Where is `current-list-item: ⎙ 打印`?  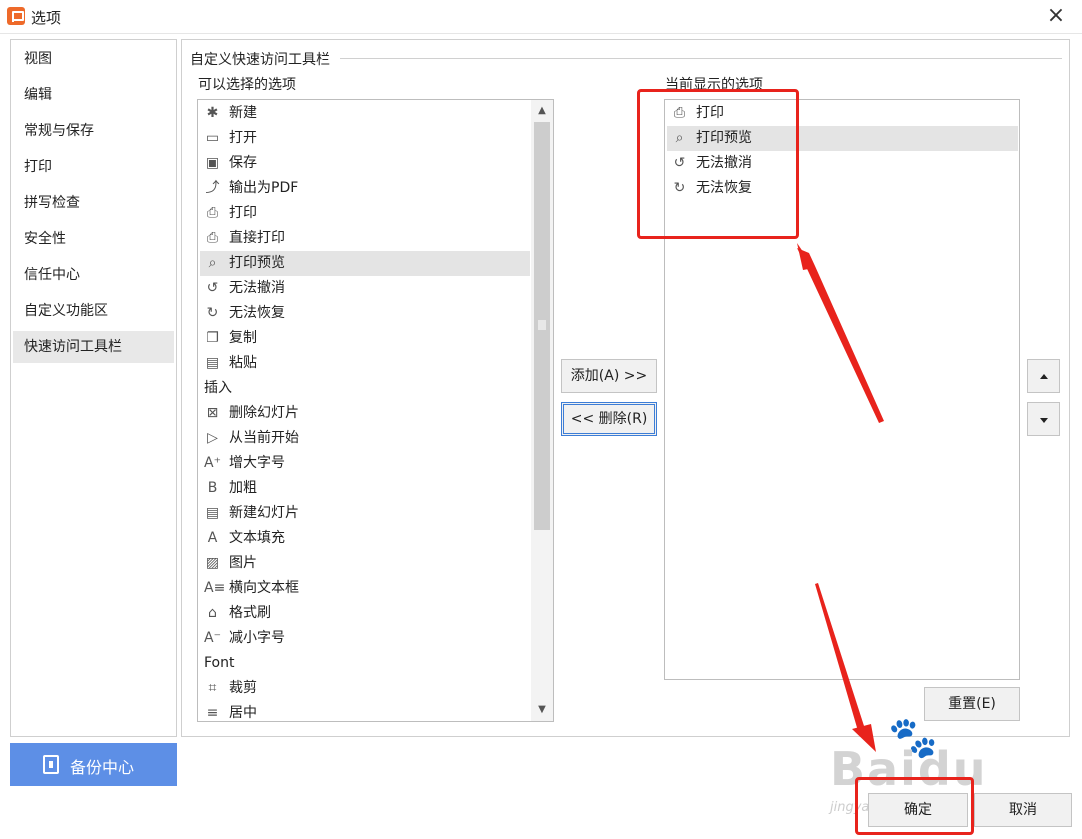 current-list-item: ⎙ 打印 is located at coordinates (842, 113).